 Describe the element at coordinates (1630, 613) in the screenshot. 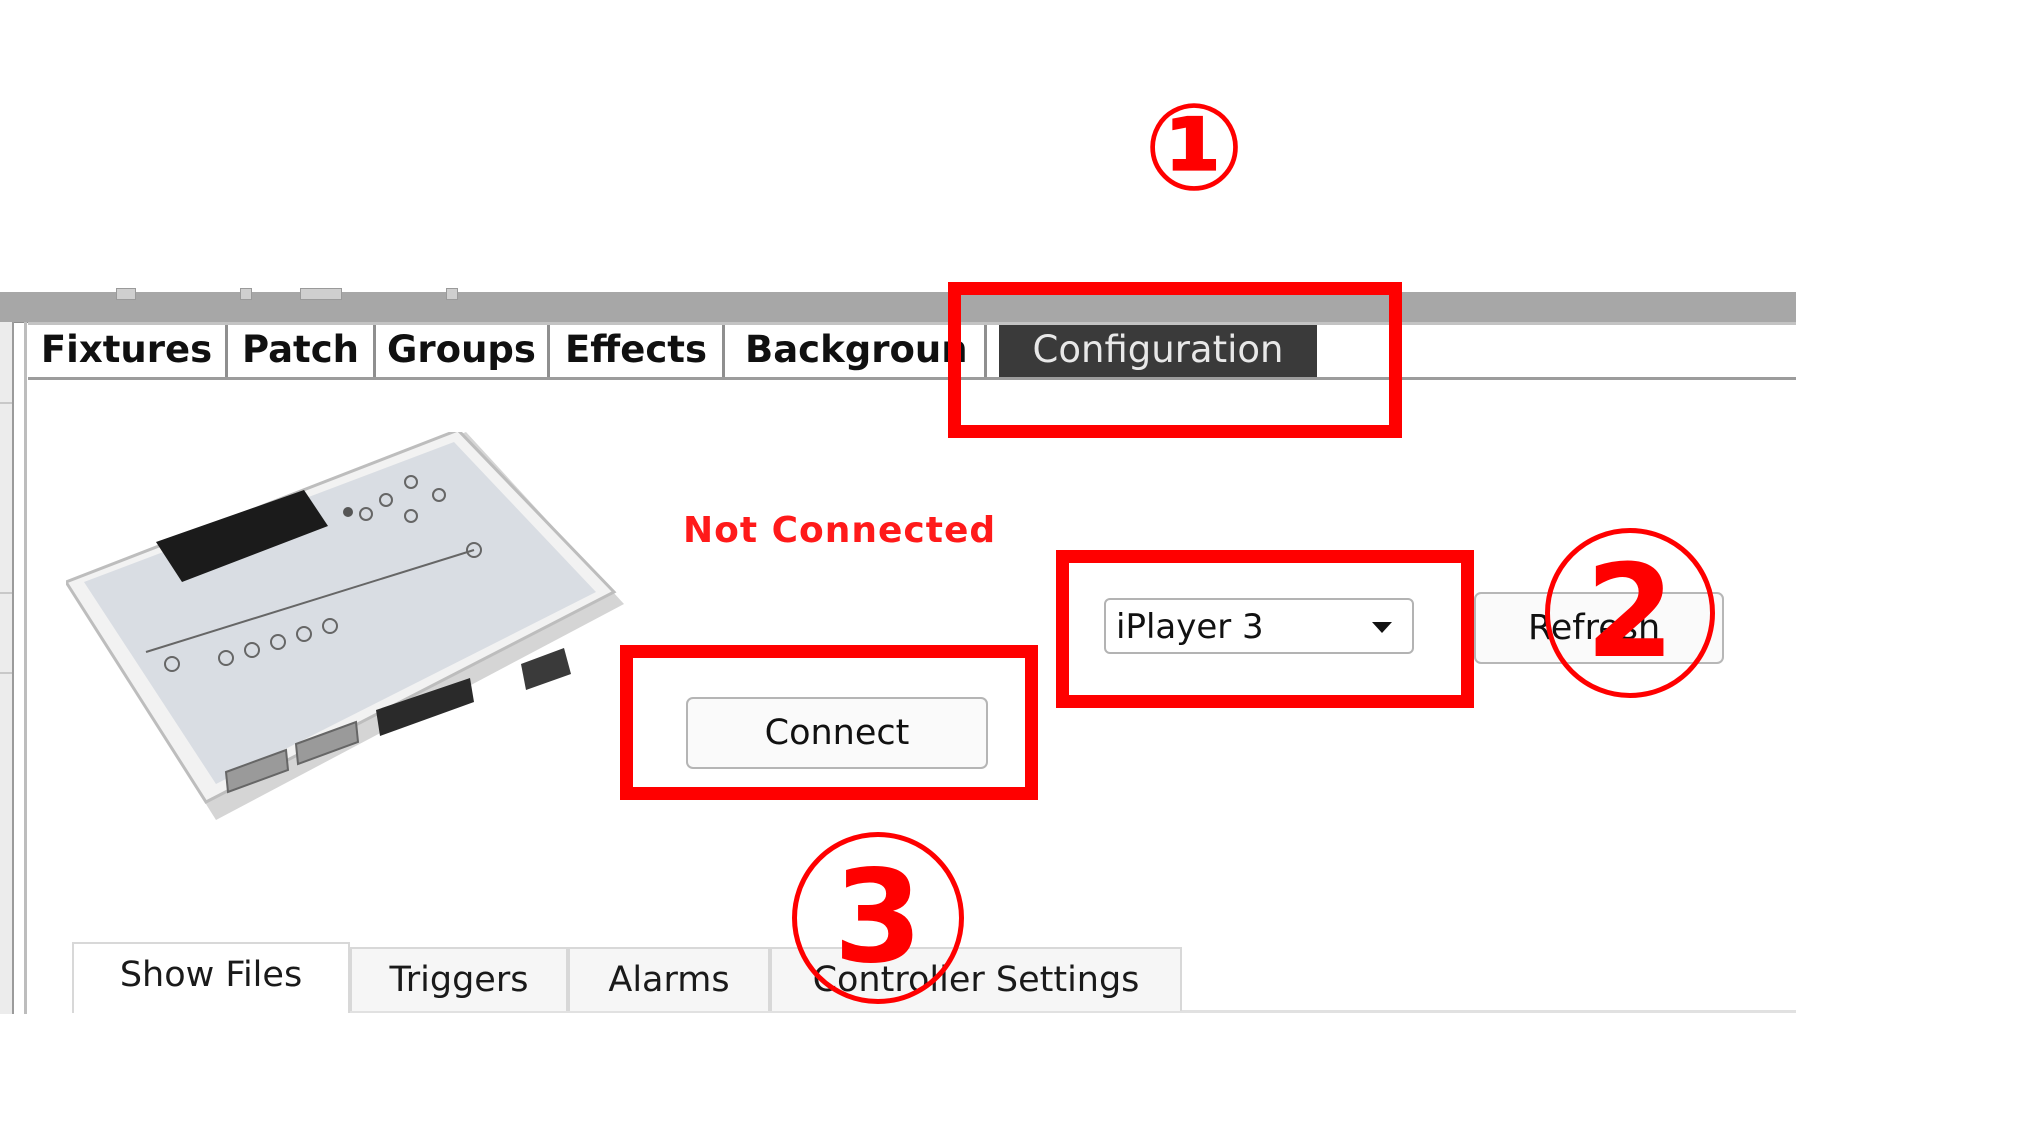

I see `annotation-number-2: 2` at that location.